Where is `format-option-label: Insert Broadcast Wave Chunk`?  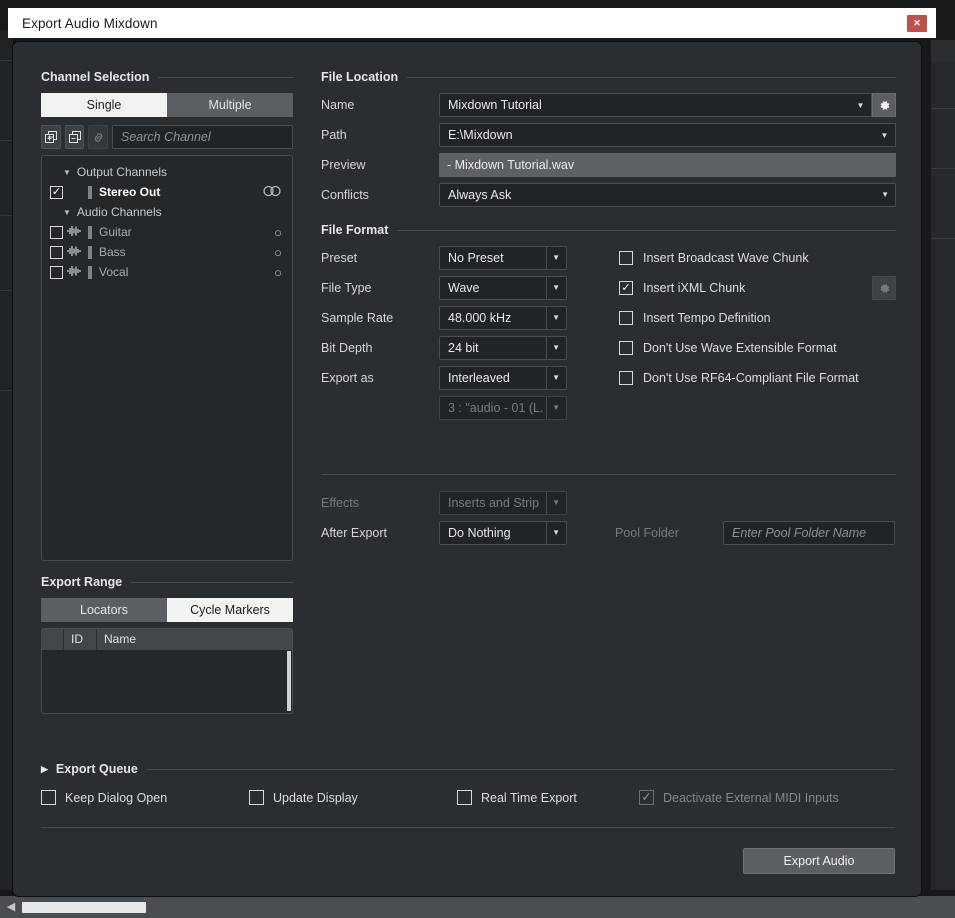
format-option-label: Insert Broadcast Wave Chunk is located at coordinates (726, 258).